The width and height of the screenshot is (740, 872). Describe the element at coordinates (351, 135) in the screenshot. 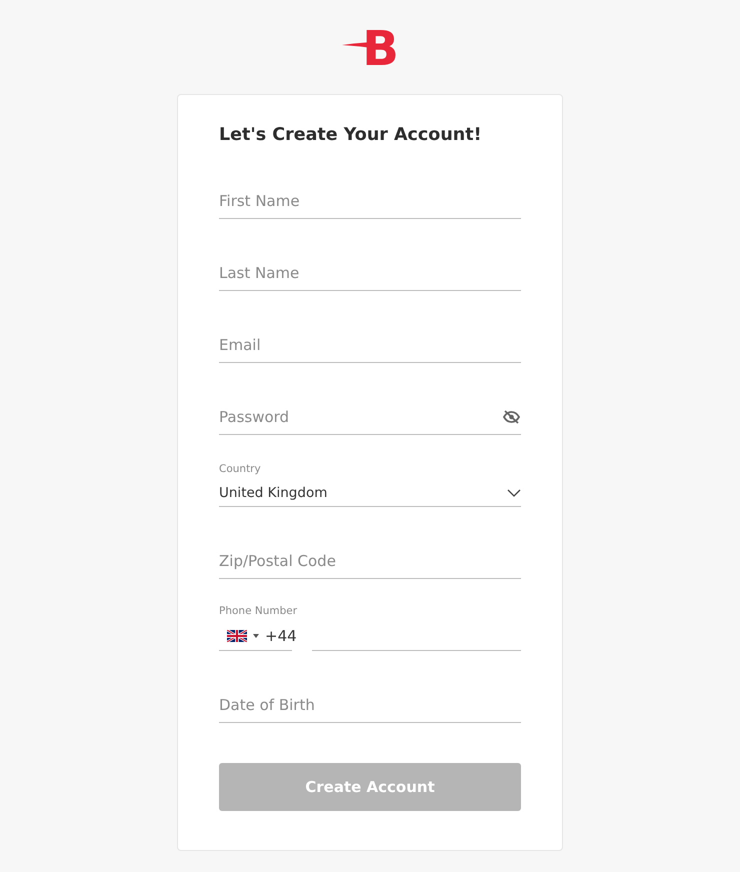

I see `form-title: Let's Create Your Account!` at that location.